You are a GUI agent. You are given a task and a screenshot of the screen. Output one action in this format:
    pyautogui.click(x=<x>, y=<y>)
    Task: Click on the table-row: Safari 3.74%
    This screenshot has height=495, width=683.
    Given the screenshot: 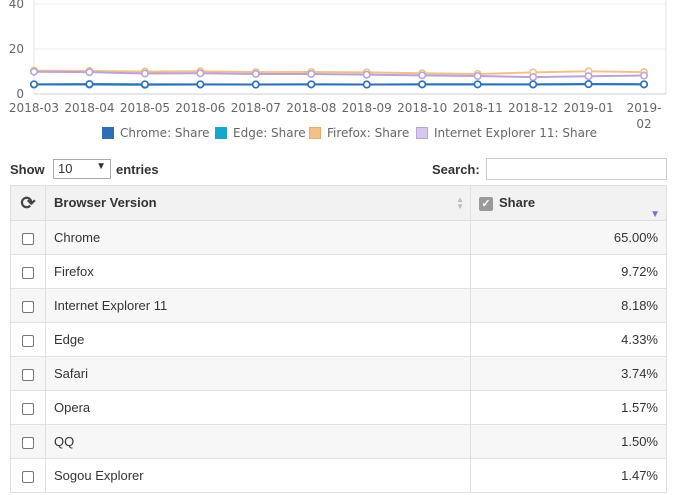 What is the action you would take?
    pyautogui.click(x=338, y=373)
    